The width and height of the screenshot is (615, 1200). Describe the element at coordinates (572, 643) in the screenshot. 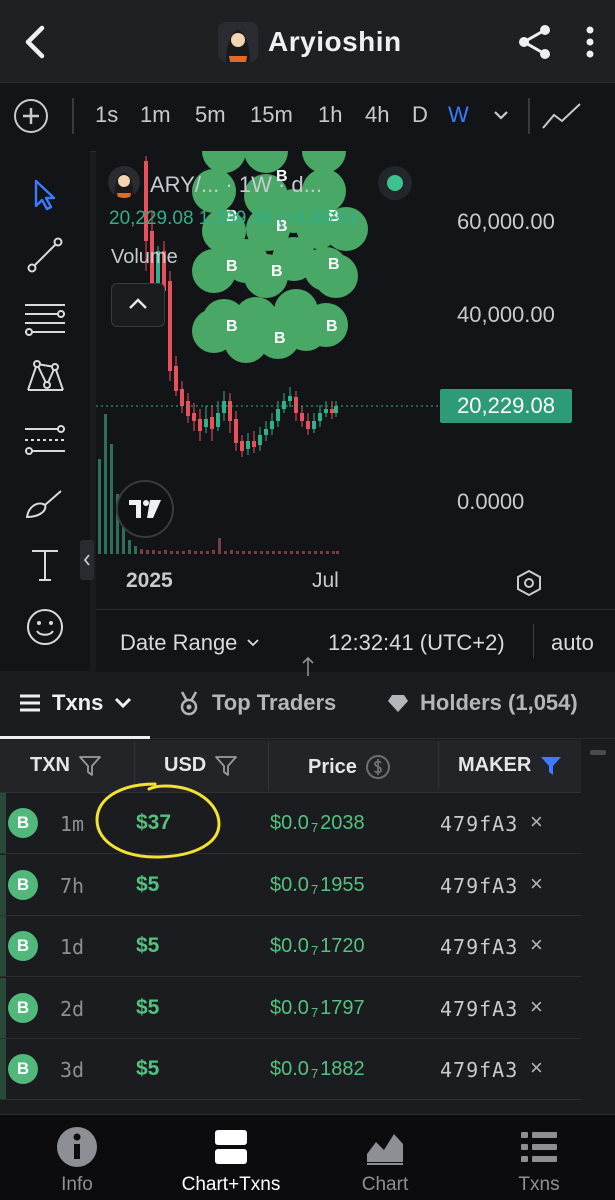

I see `auto-scale-toggle: auto` at that location.